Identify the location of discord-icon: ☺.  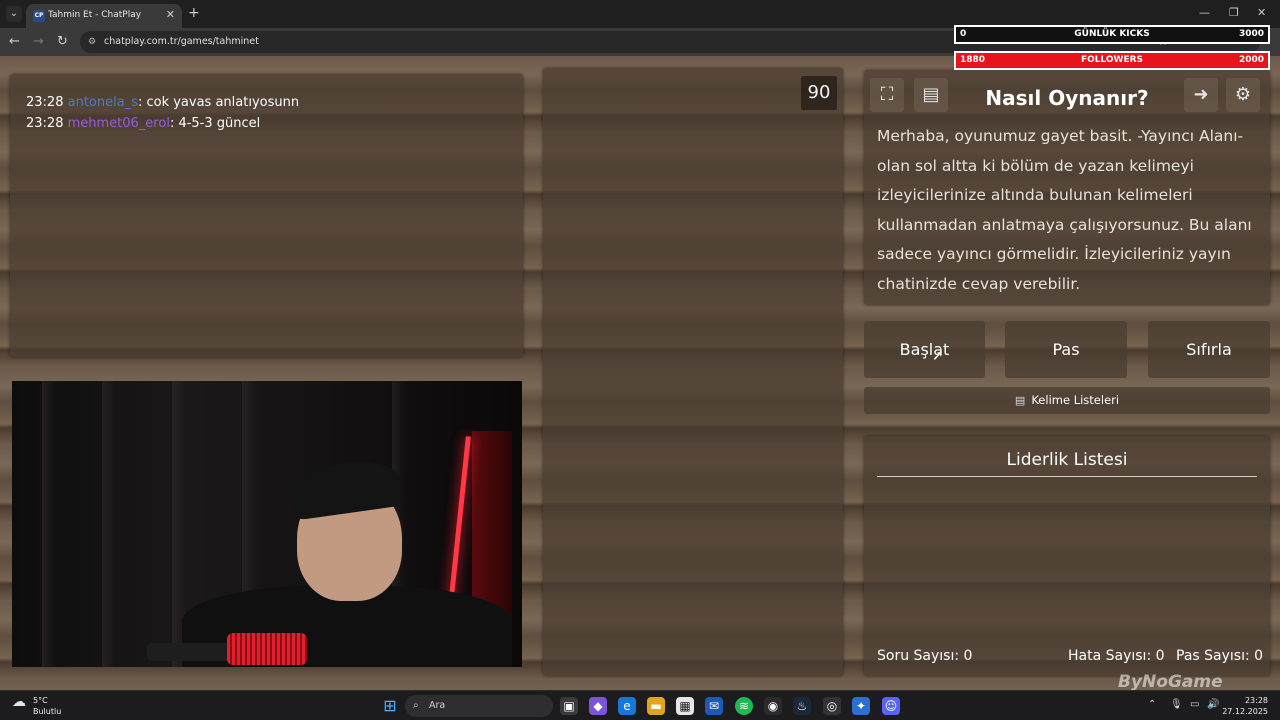
(891, 706).